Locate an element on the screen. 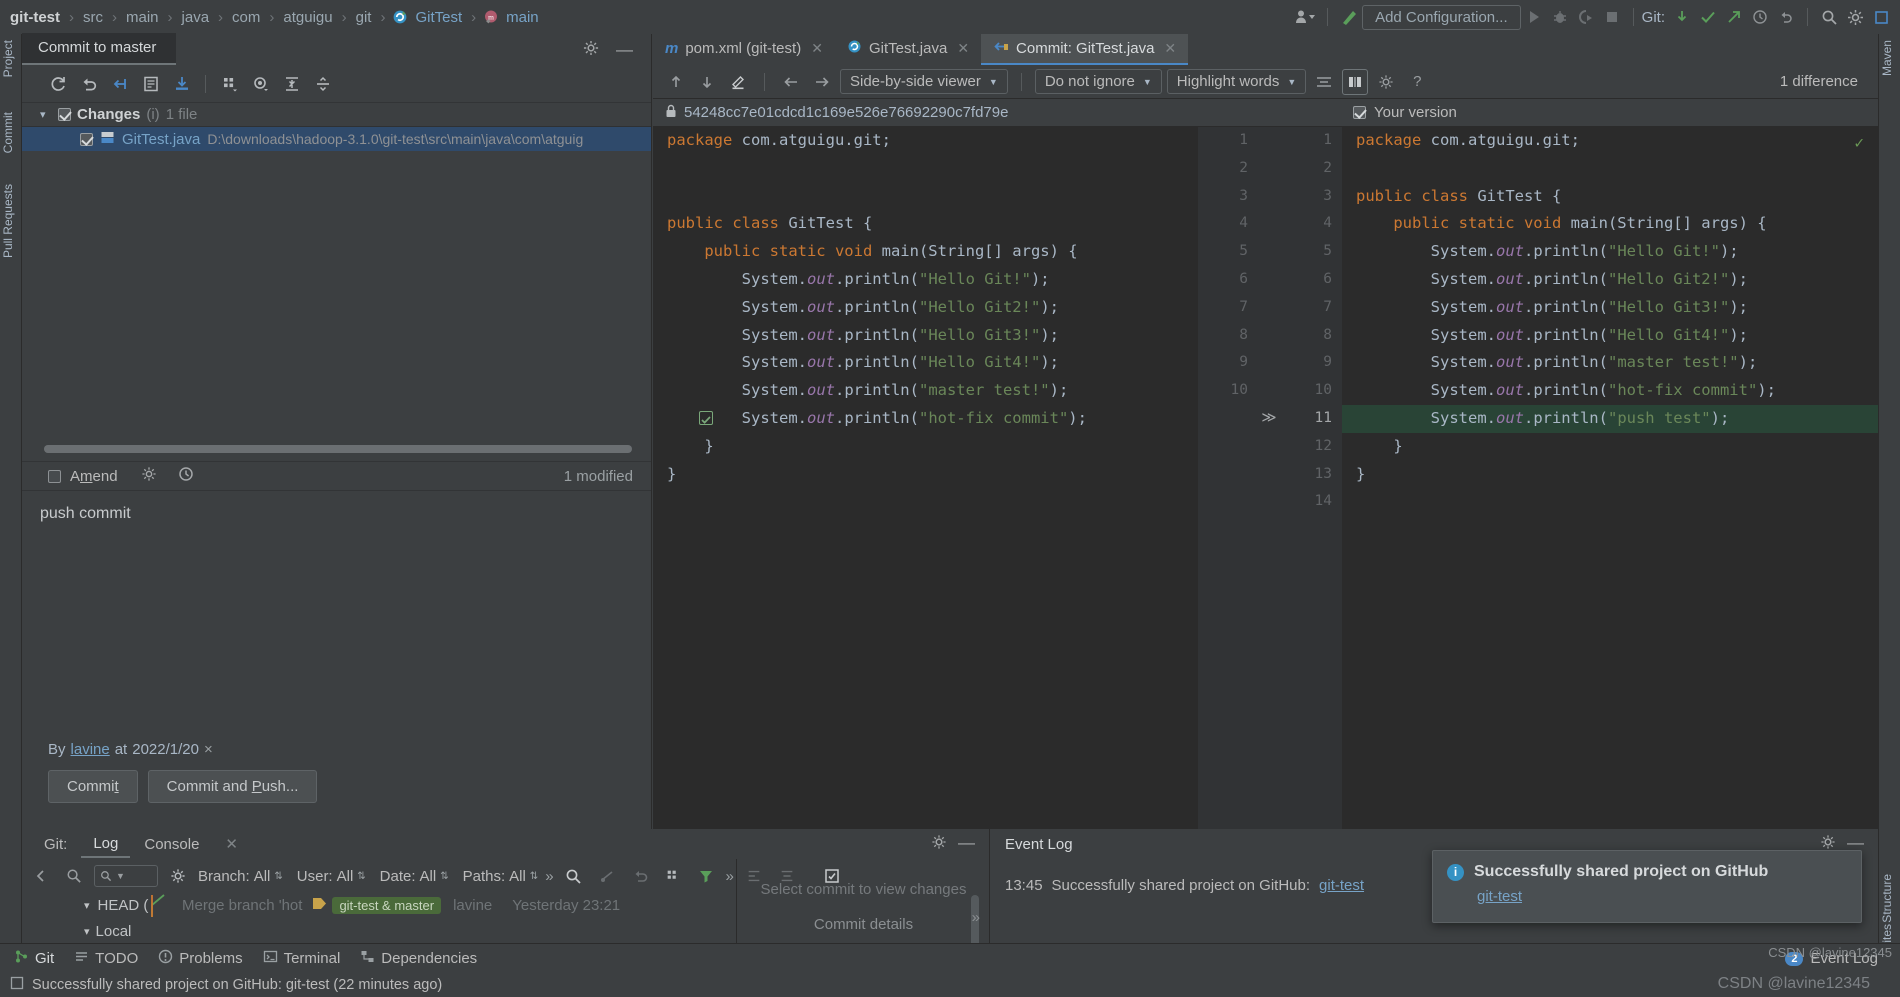 The width and height of the screenshot is (1900, 997). show-columns-icon is located at coordinates (1355, 81).